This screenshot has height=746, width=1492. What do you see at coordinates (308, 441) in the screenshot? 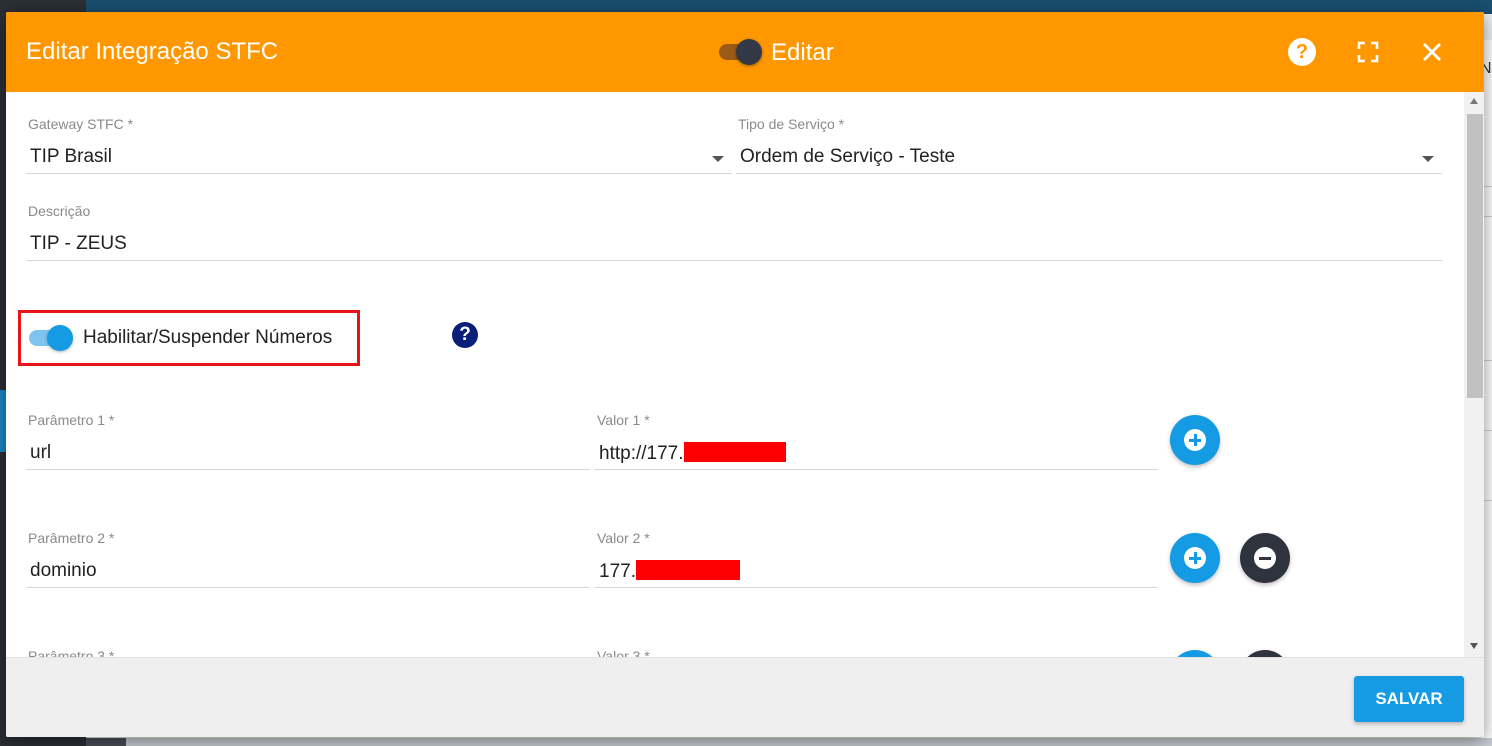
I see `parameter-1-input: Parâmetro 1 * url` at bounding box center [308, 441].